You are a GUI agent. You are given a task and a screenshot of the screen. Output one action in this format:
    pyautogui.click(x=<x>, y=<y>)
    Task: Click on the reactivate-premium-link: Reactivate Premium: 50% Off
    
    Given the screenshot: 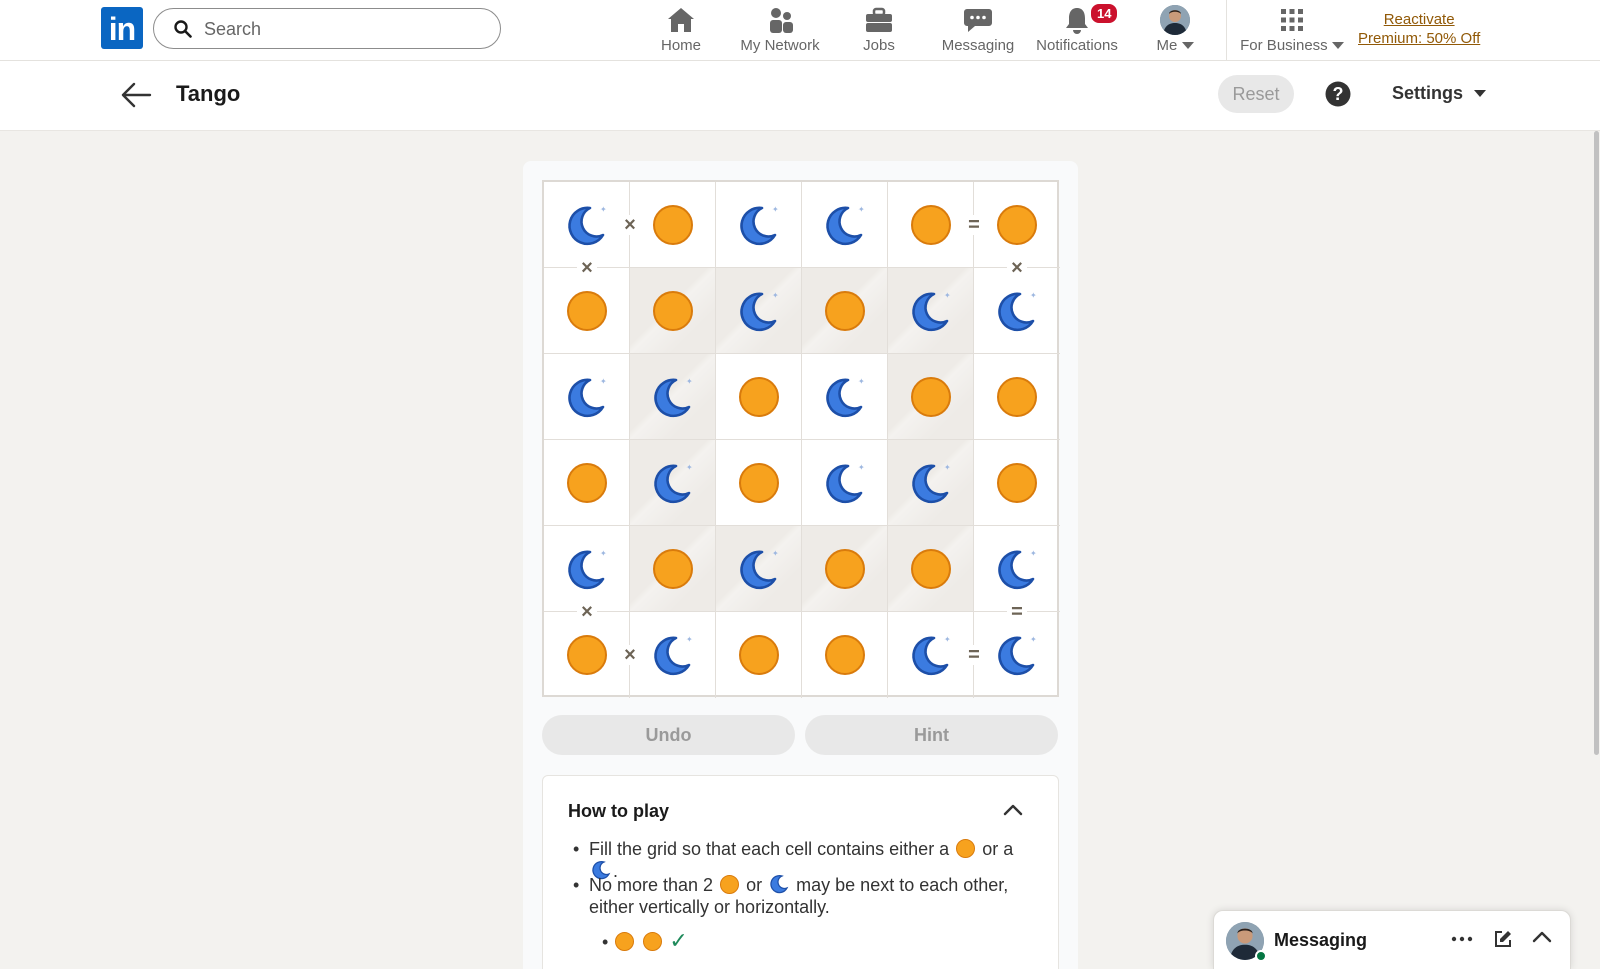 What is the action you would take?
    pyautogui.click(x=1419, y=29)
    